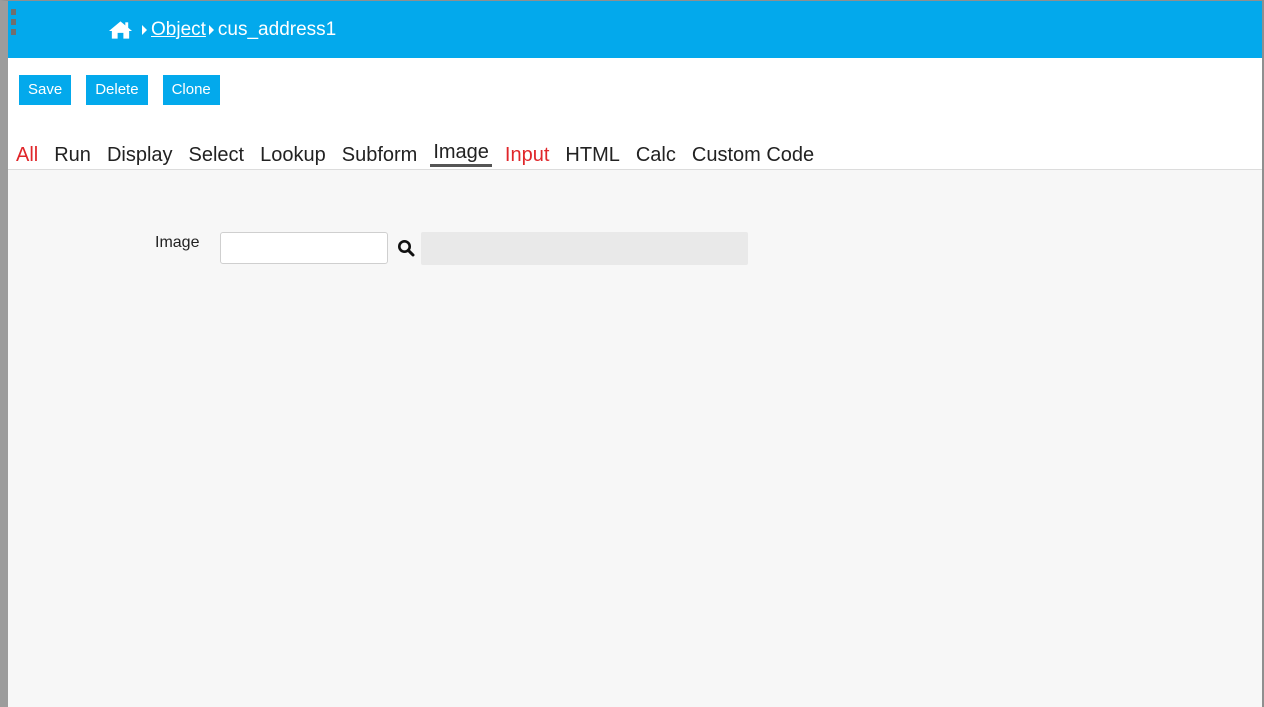  Describe the element at coordinates (592, 155) in the screenshot. I see `tab-html: HTML` at that location.